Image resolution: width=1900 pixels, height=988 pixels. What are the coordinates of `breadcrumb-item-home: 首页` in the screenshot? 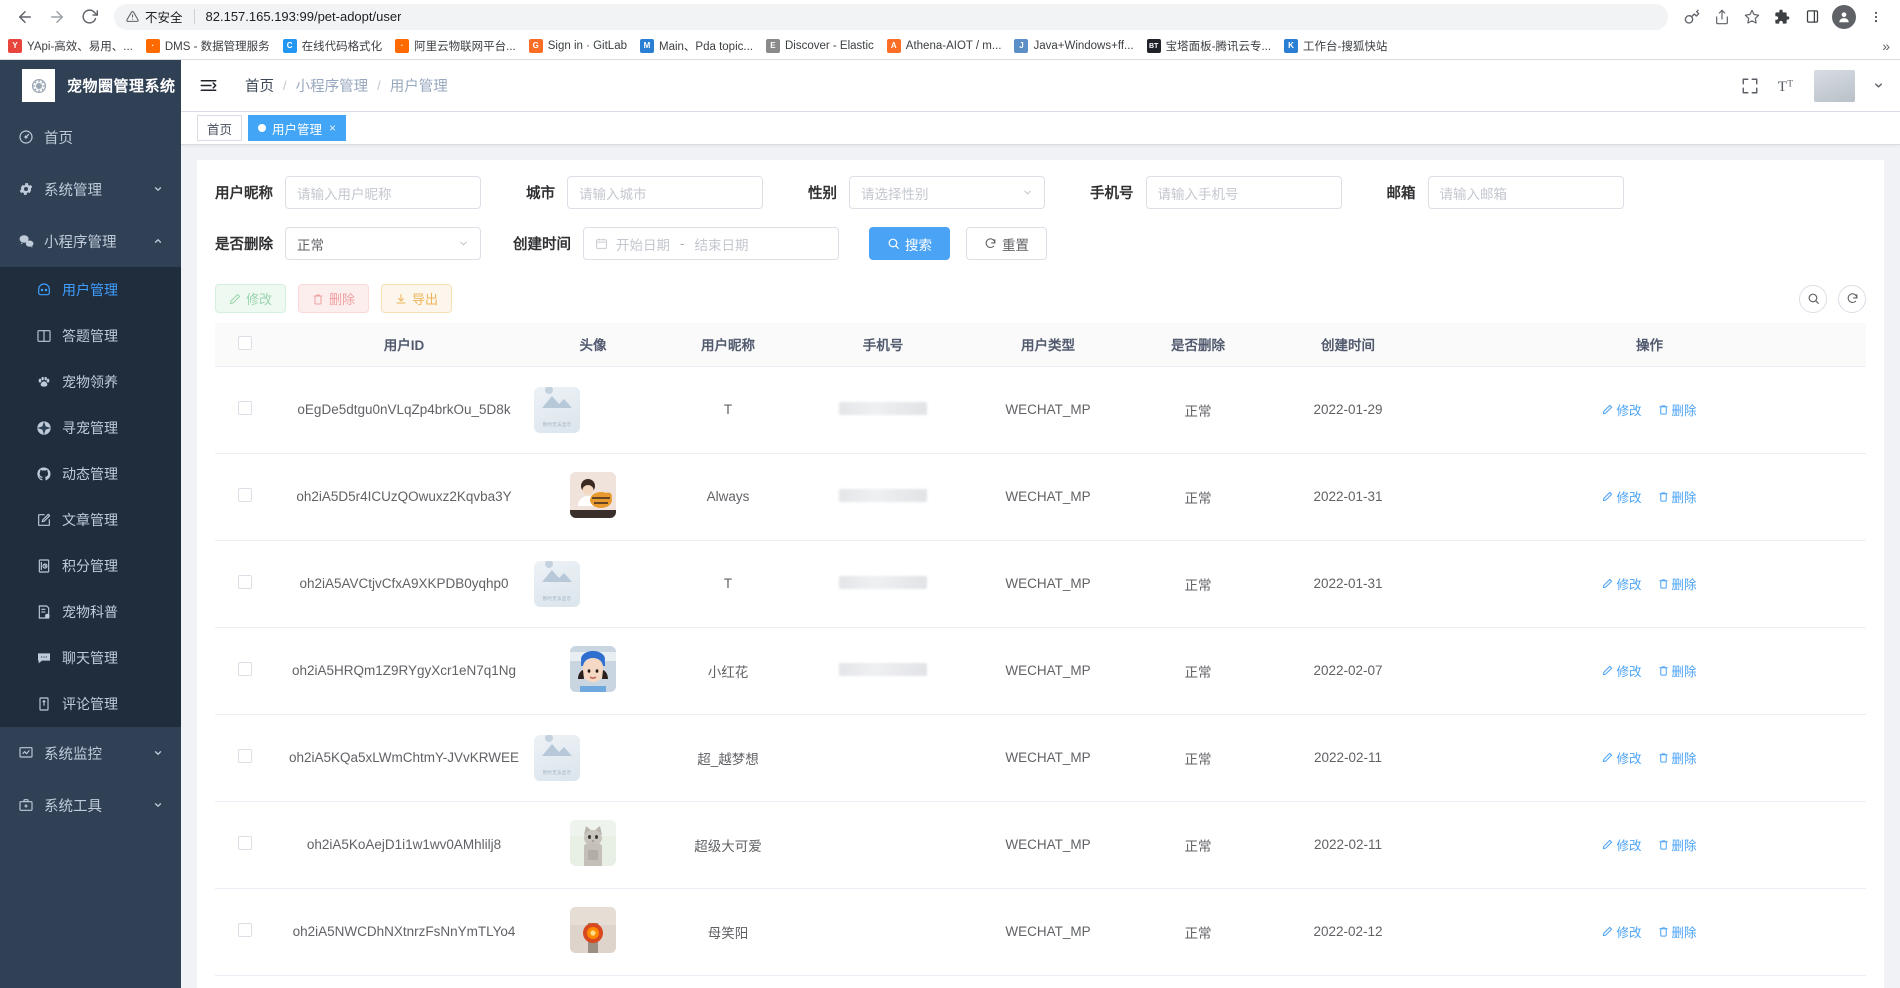 It's located at (259, 85).